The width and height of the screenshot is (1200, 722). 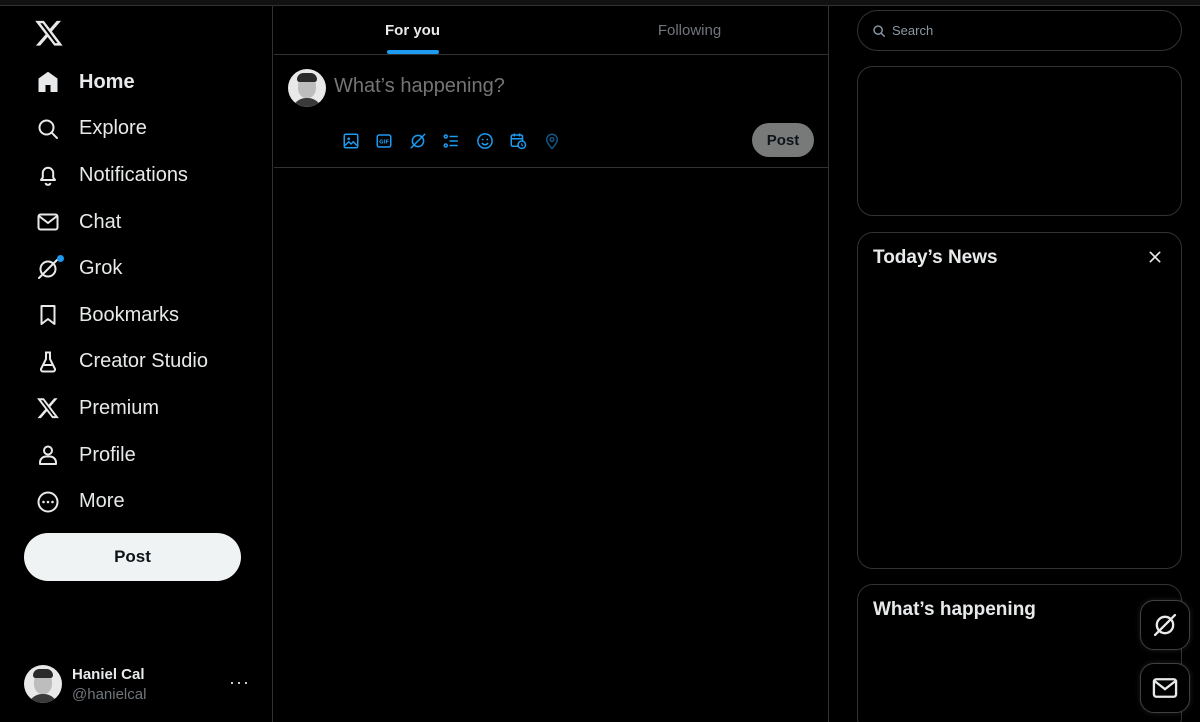 What do you see at coordinates (47, 455) in the screenshot?
I see `person-icon` at bounding box center [47, 455].